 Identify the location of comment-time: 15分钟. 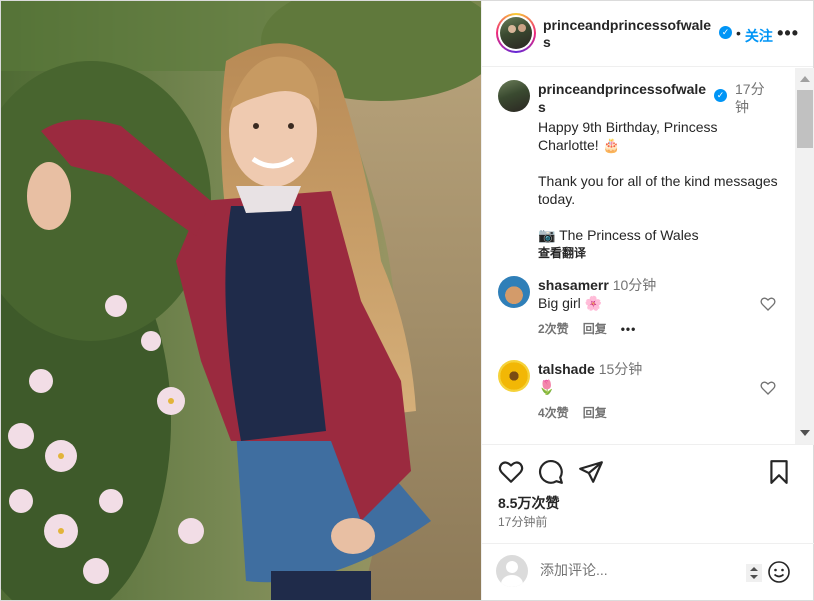
(621, 369).